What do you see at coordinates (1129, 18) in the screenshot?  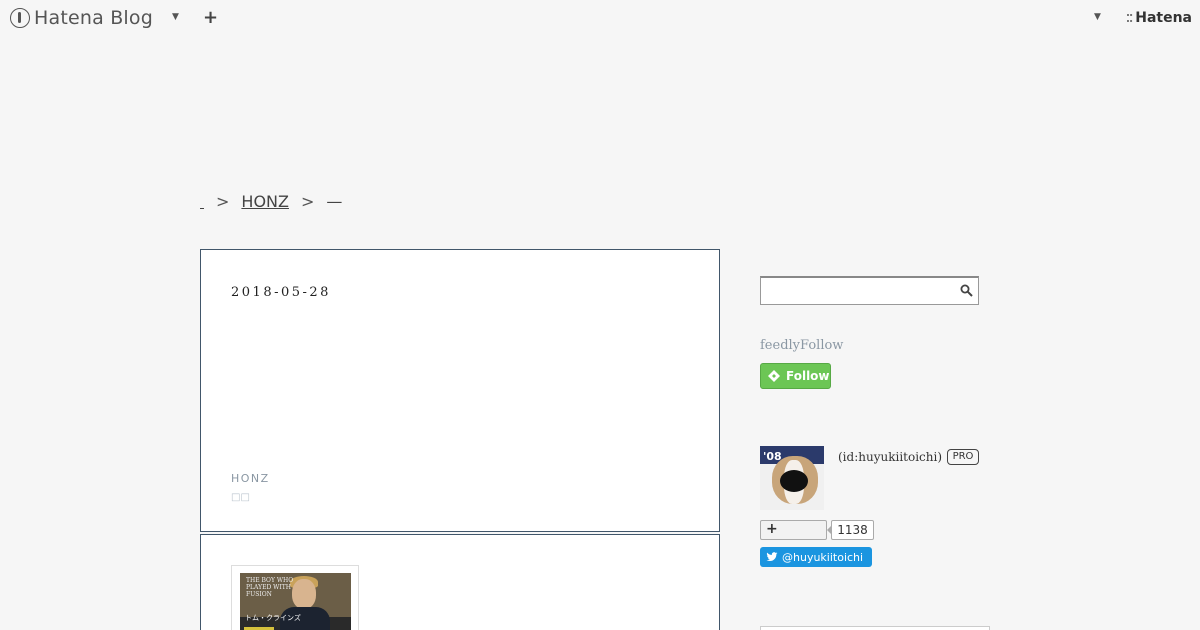 I see `hatena-icon: ⁚⁚` at bounding box center [1129, 18].